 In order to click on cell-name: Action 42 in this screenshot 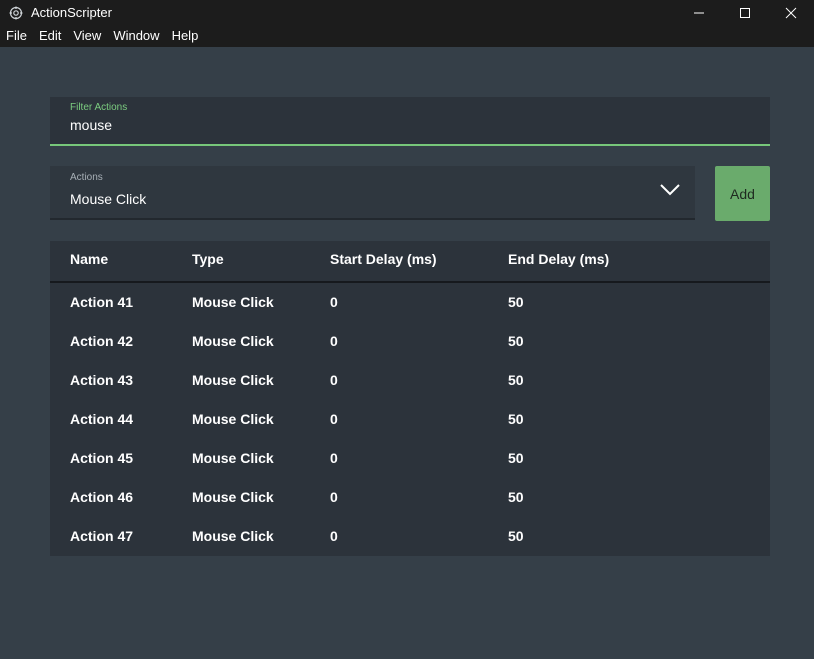, I will do `click(102, 341)`.